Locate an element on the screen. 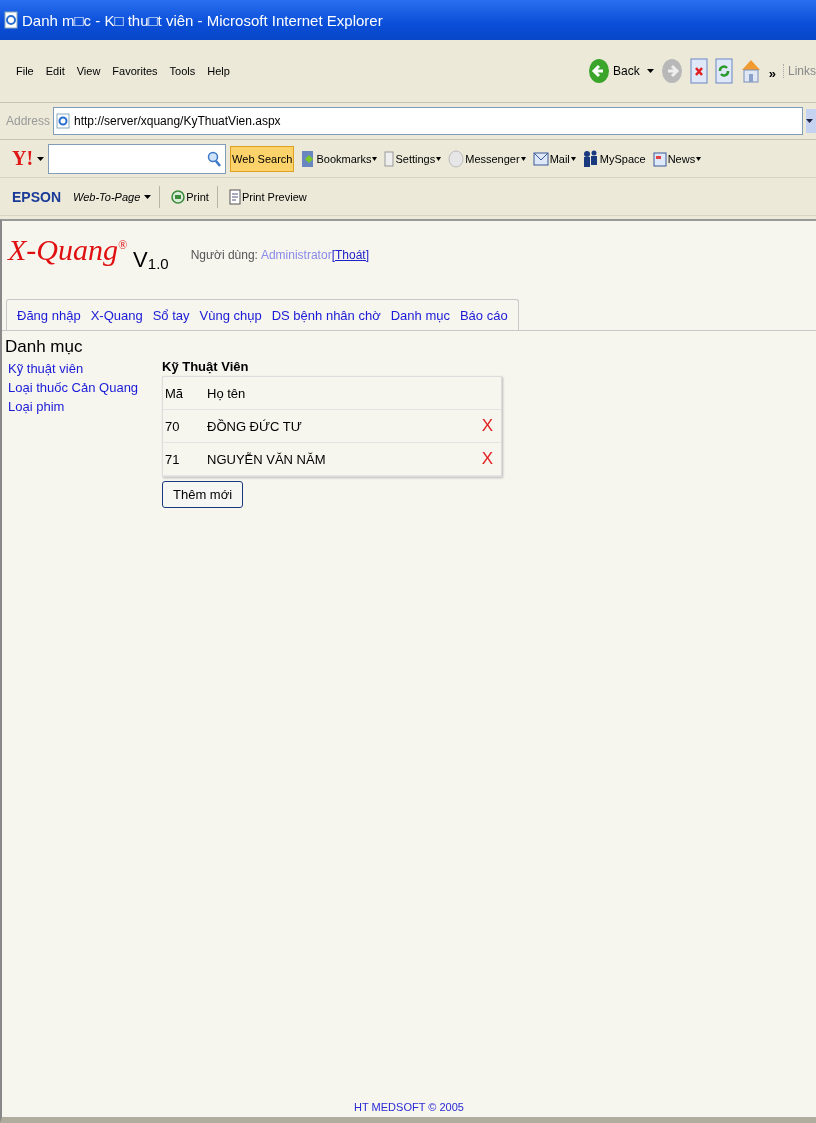  web-search-button: Web Search is located at coordinates (262, 158).